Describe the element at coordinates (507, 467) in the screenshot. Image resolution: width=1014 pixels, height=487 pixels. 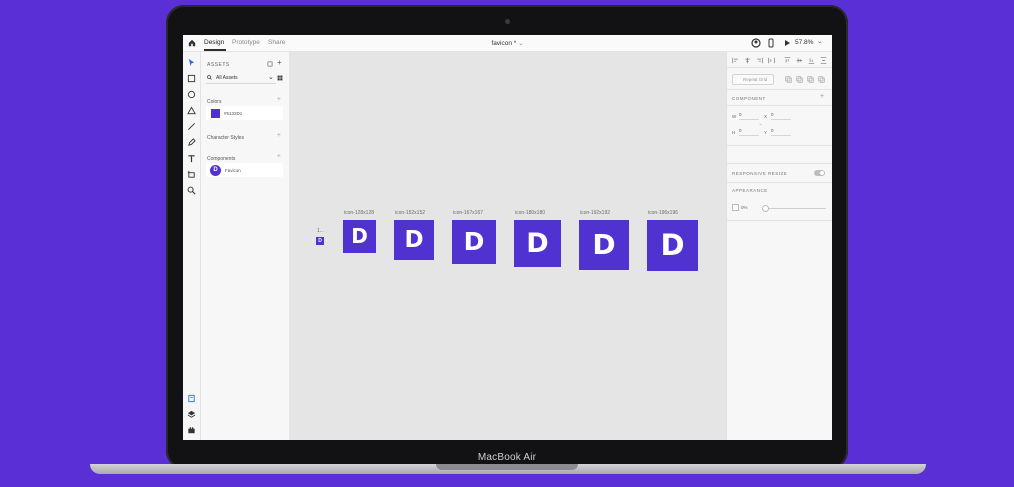
I see `laptop-notch` at that location.